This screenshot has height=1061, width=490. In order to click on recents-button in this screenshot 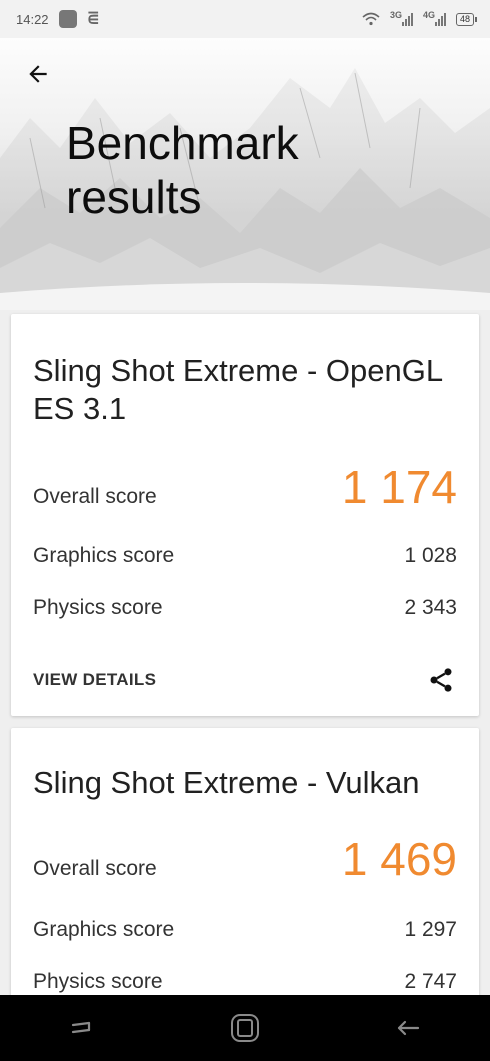, I will do `click(82, 1028)`.